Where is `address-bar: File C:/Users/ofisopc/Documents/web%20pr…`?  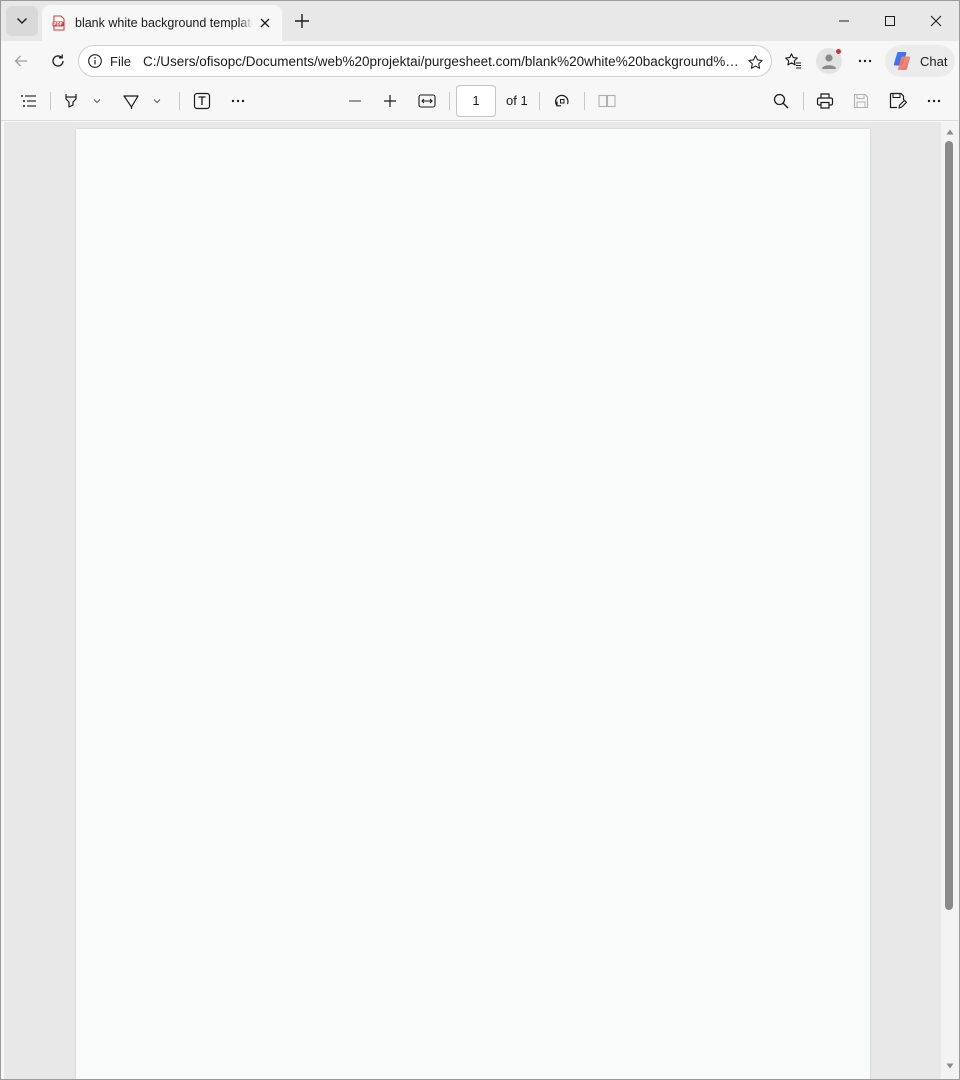
address-bar: File C:/Users/ofisopc/Documents/web%20pr… is located at coordinates (425, 61).